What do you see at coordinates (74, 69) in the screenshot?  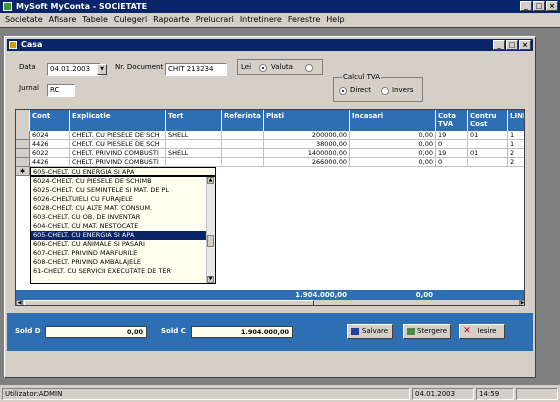 I see `data-field: 04.01.2003` at bounding box center [74, 69].